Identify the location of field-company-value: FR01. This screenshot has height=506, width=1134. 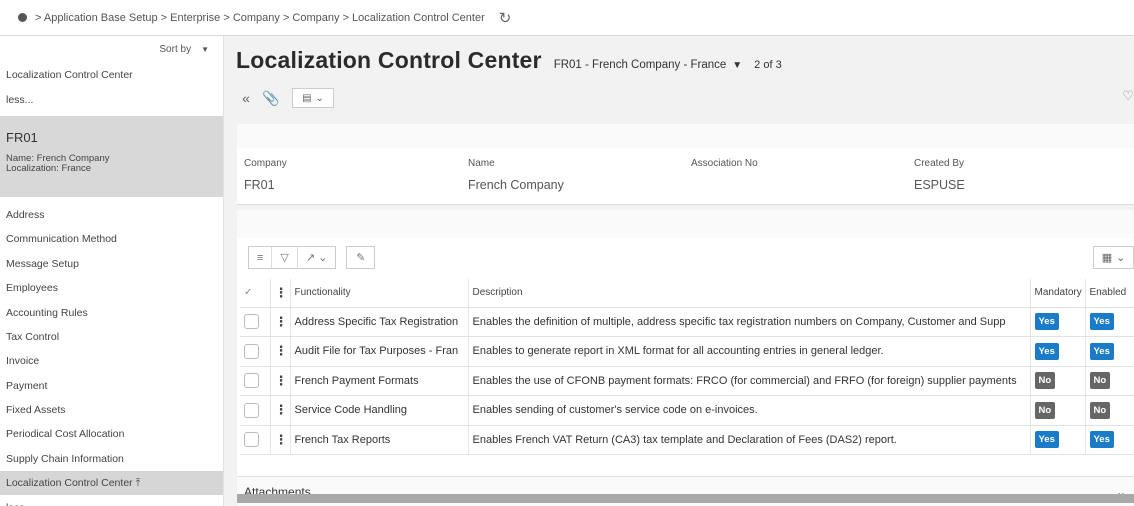
(259, 185).